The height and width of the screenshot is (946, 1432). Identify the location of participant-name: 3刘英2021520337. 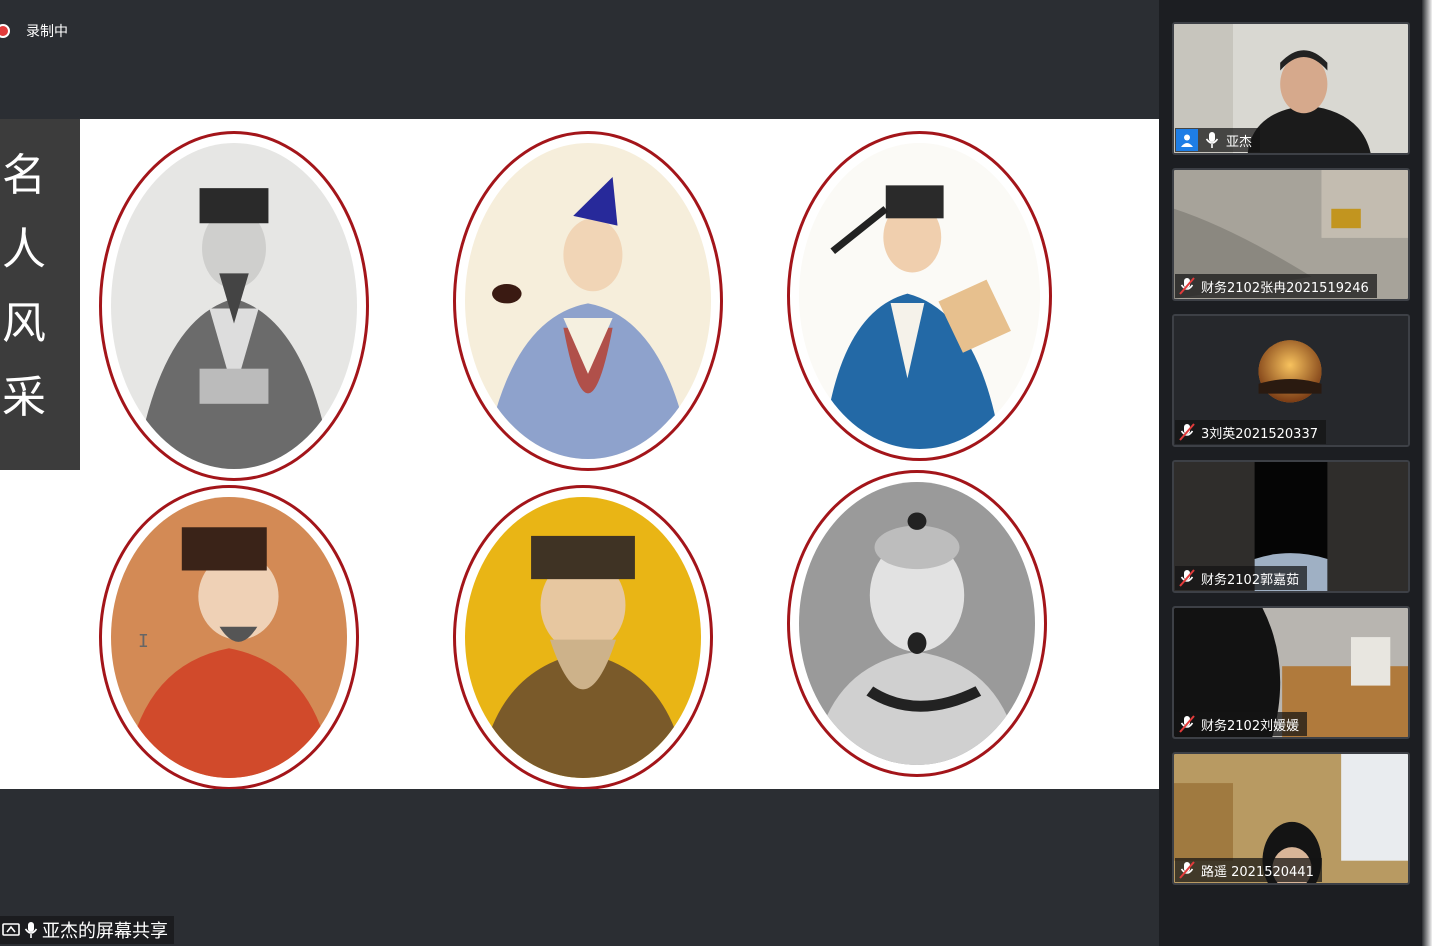
(1259, 434).